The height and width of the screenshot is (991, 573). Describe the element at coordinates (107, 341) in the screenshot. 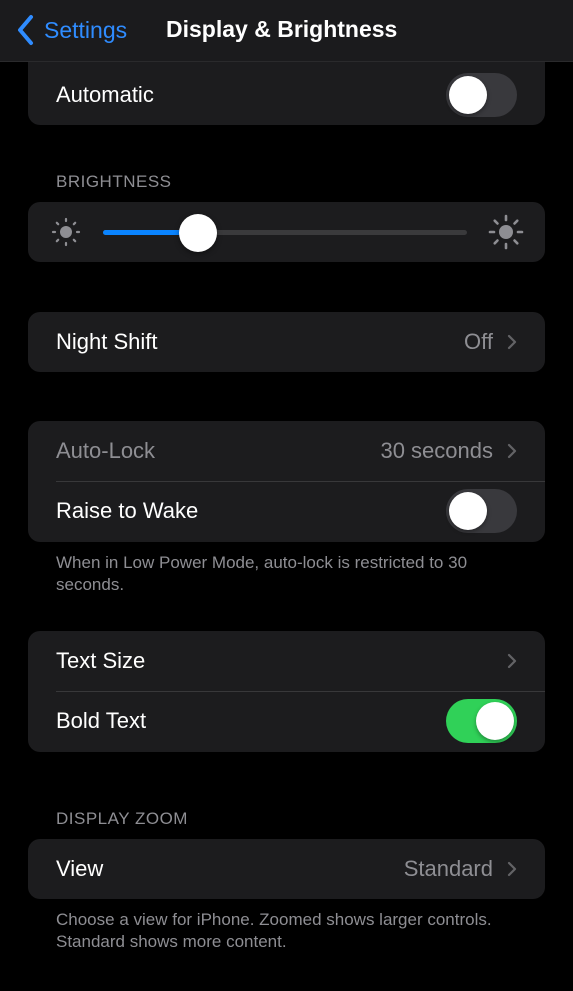

I see `night-shift-label: Night Shift` at that location.